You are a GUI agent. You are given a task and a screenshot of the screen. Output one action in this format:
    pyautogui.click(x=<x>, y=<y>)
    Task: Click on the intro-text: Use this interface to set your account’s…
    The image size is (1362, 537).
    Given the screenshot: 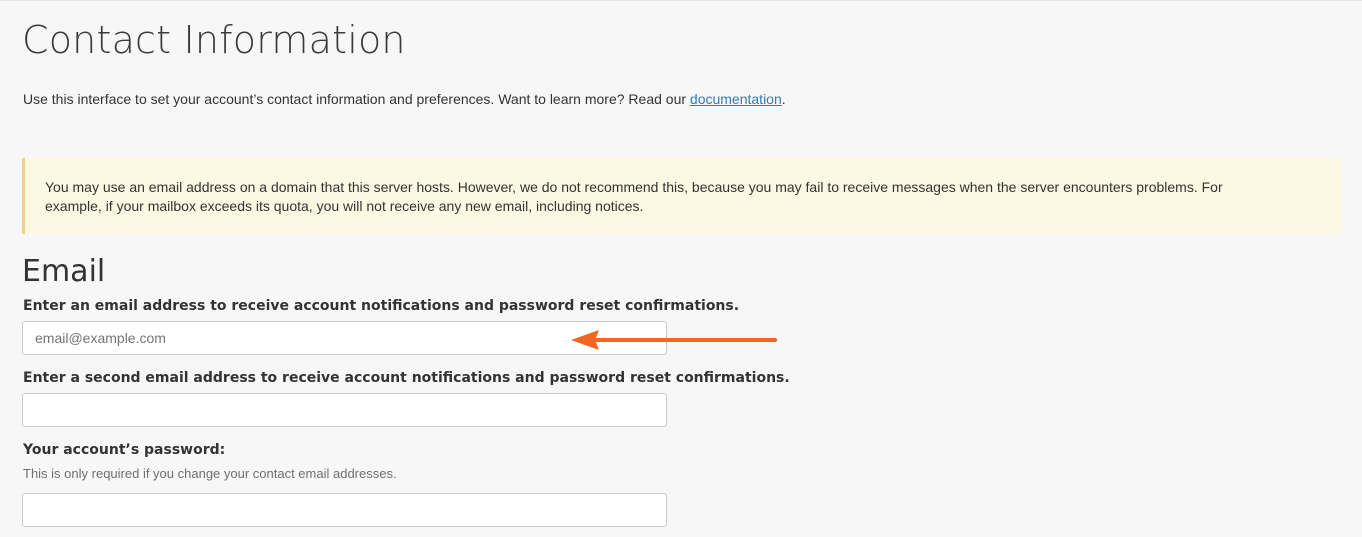 What is the action you would take?
    pyautogui.click(x=404, y=99)
    